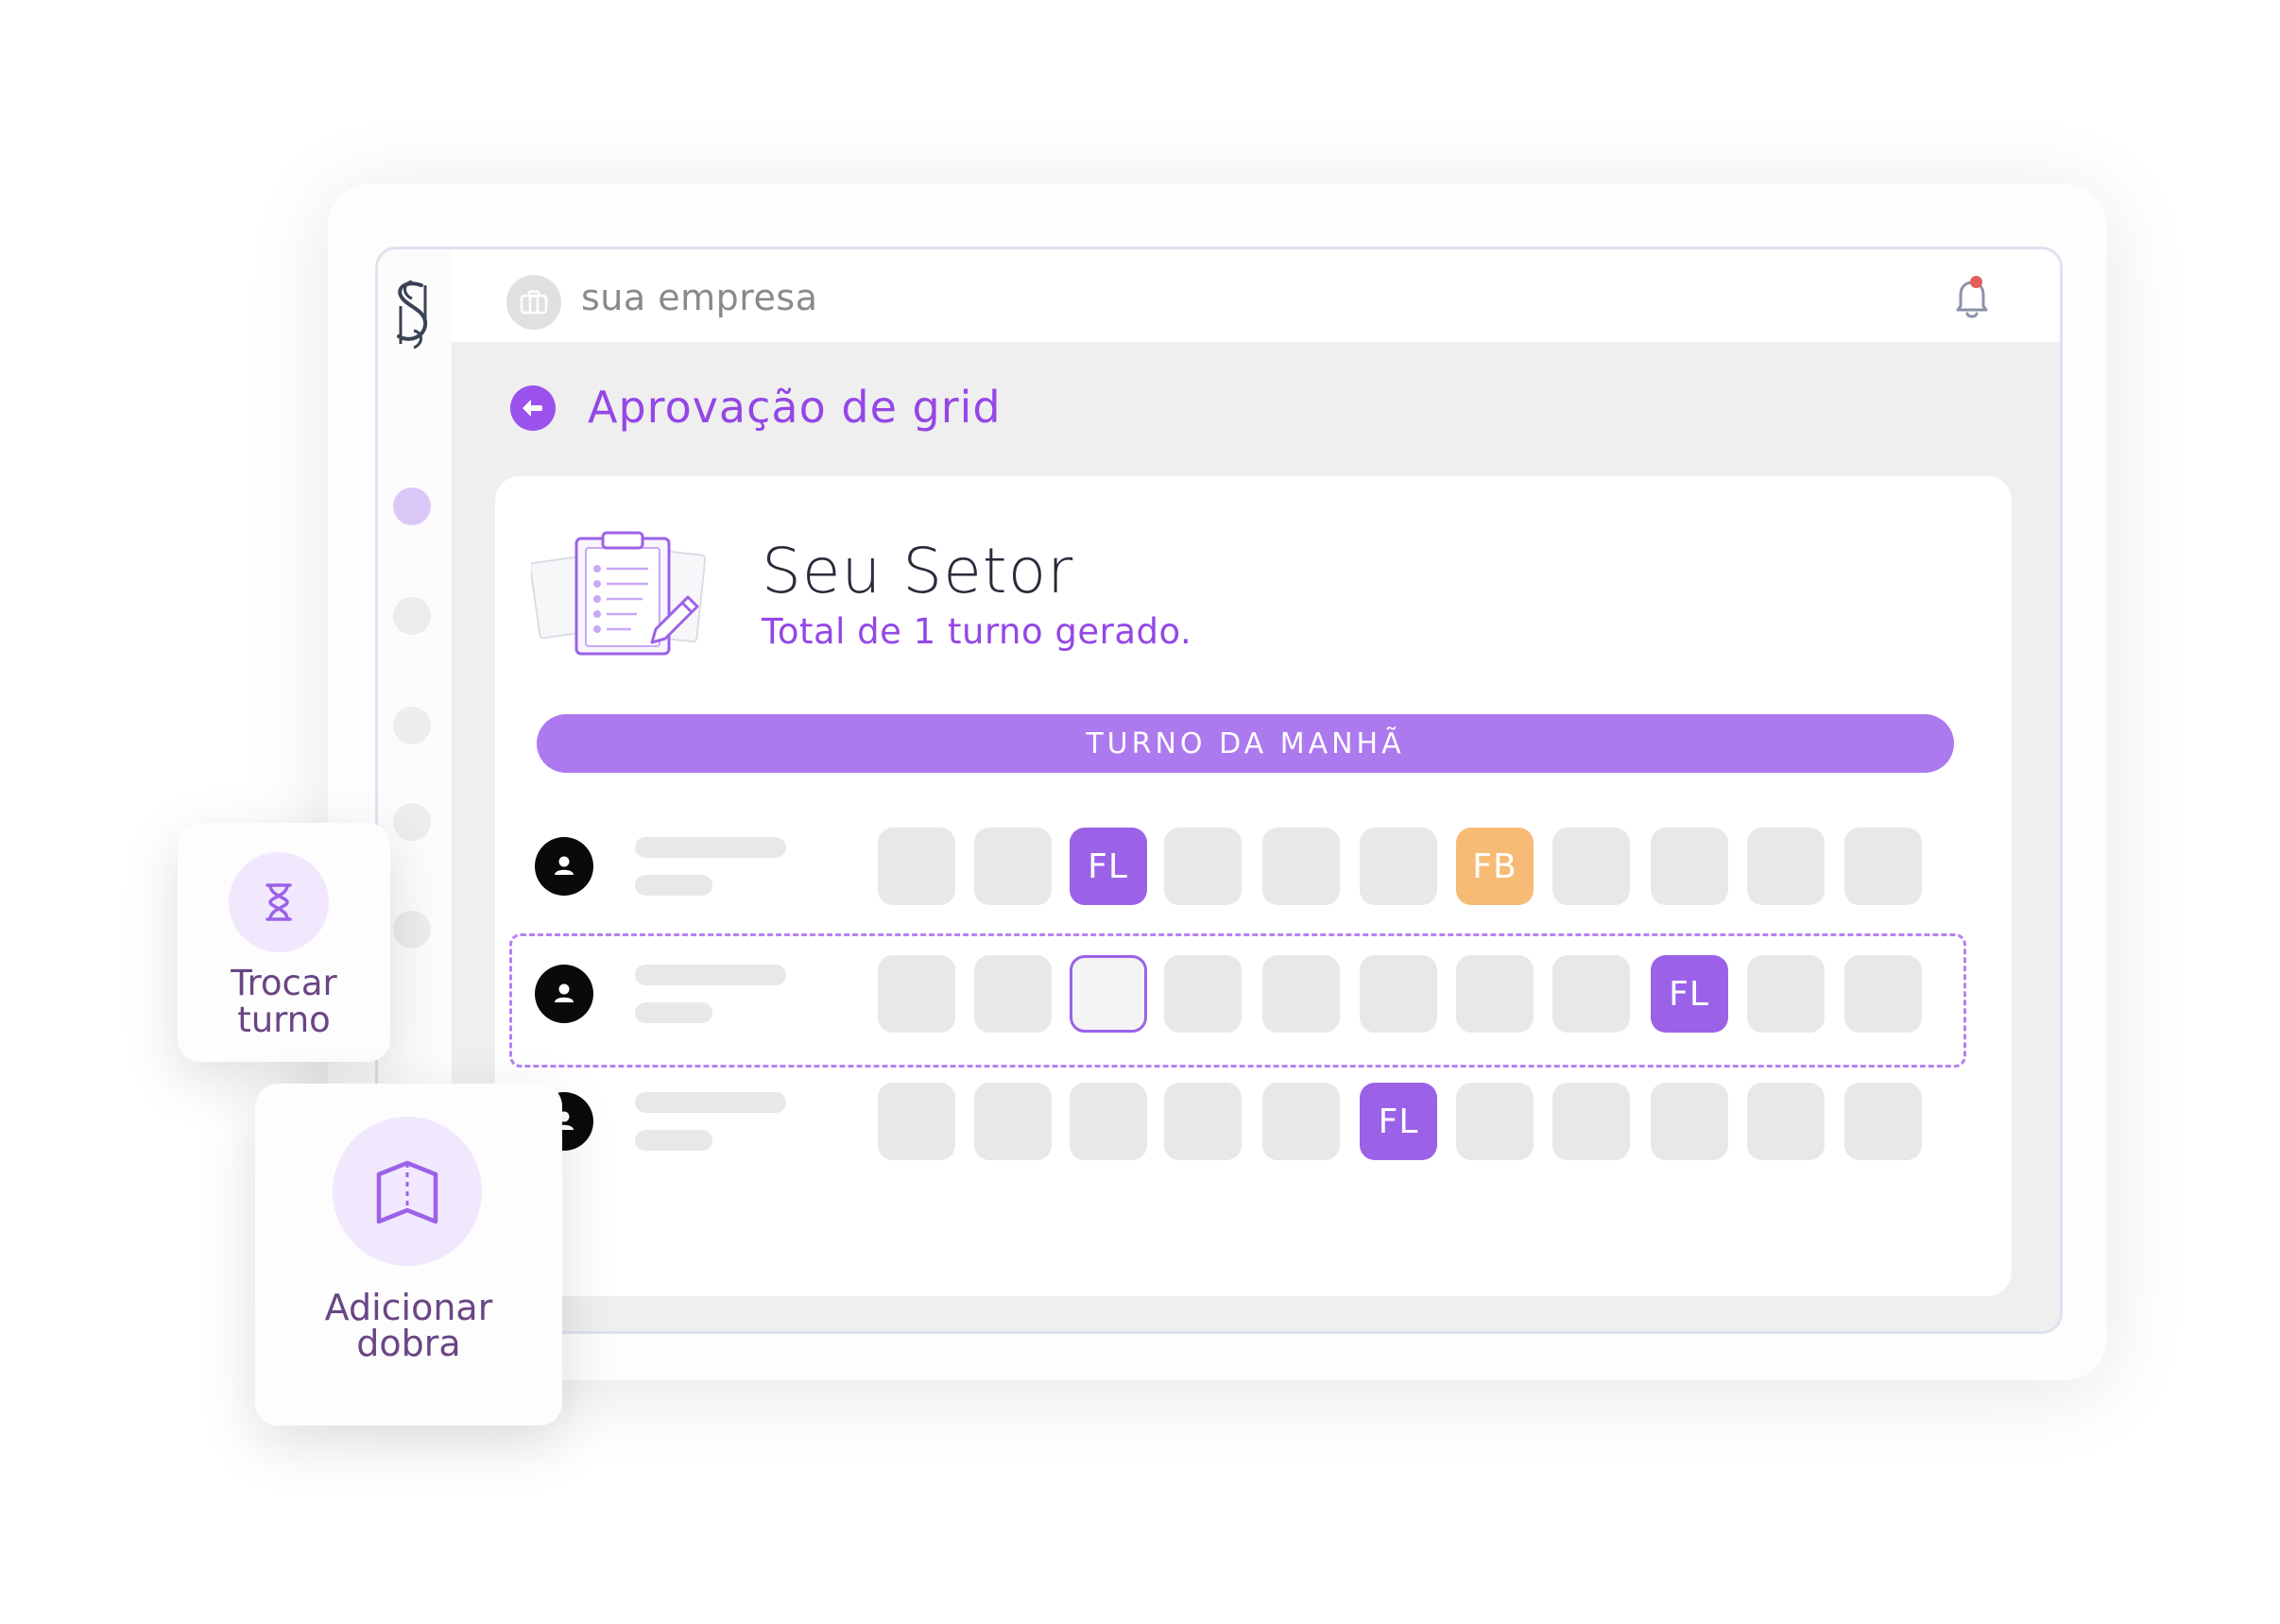 Image resolution: width=2280 pixels, height=1624 pixels. I want to click on swap-shift-label-2: turno, so click(284, 1020).